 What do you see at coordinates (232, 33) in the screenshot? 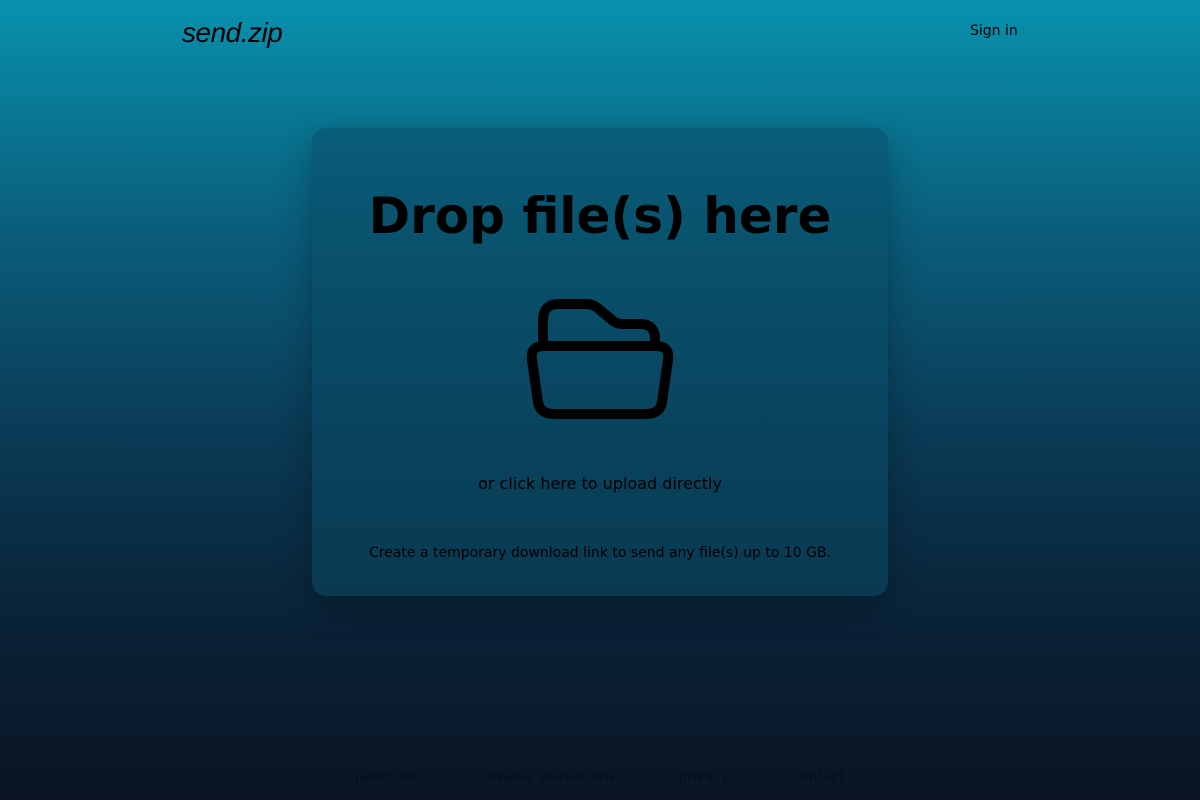
I see `logo: send.zip` at bounding box center [232, 33].